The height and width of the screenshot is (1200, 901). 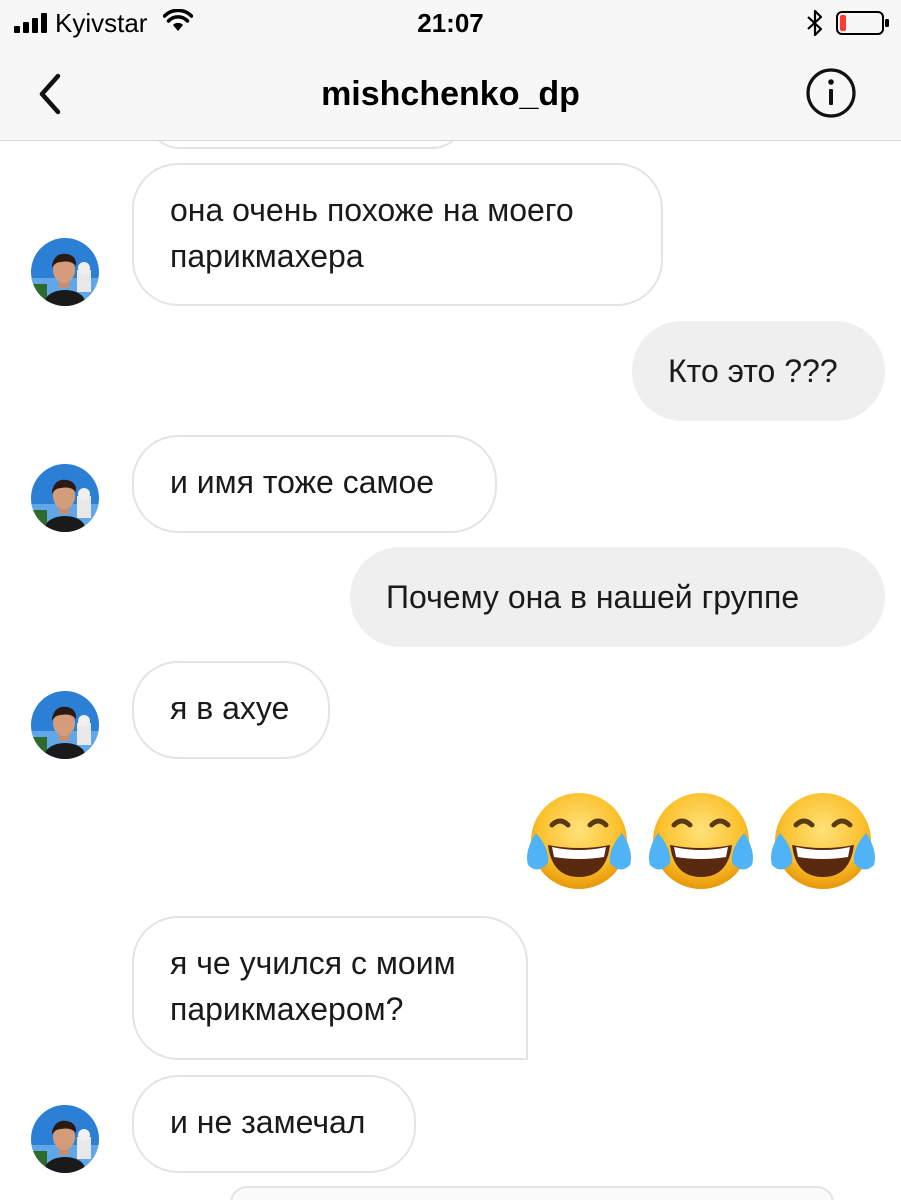 I want to click on message-bubble-incoming: я в ахуе, so click(x=231, y=710).